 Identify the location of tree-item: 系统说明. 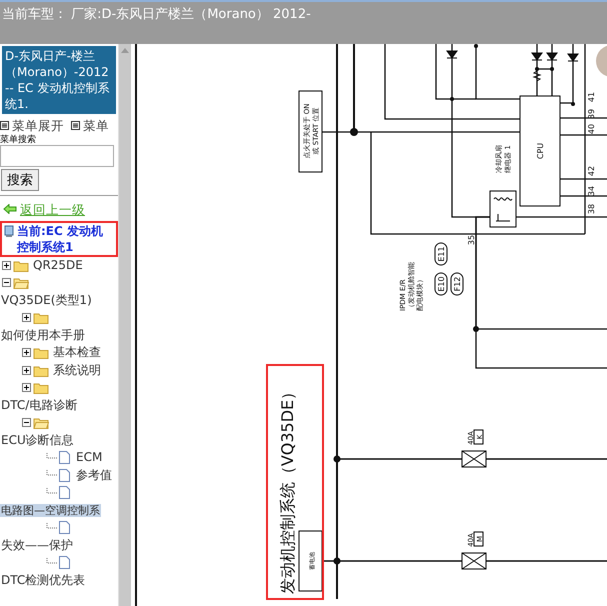
(77, 369).